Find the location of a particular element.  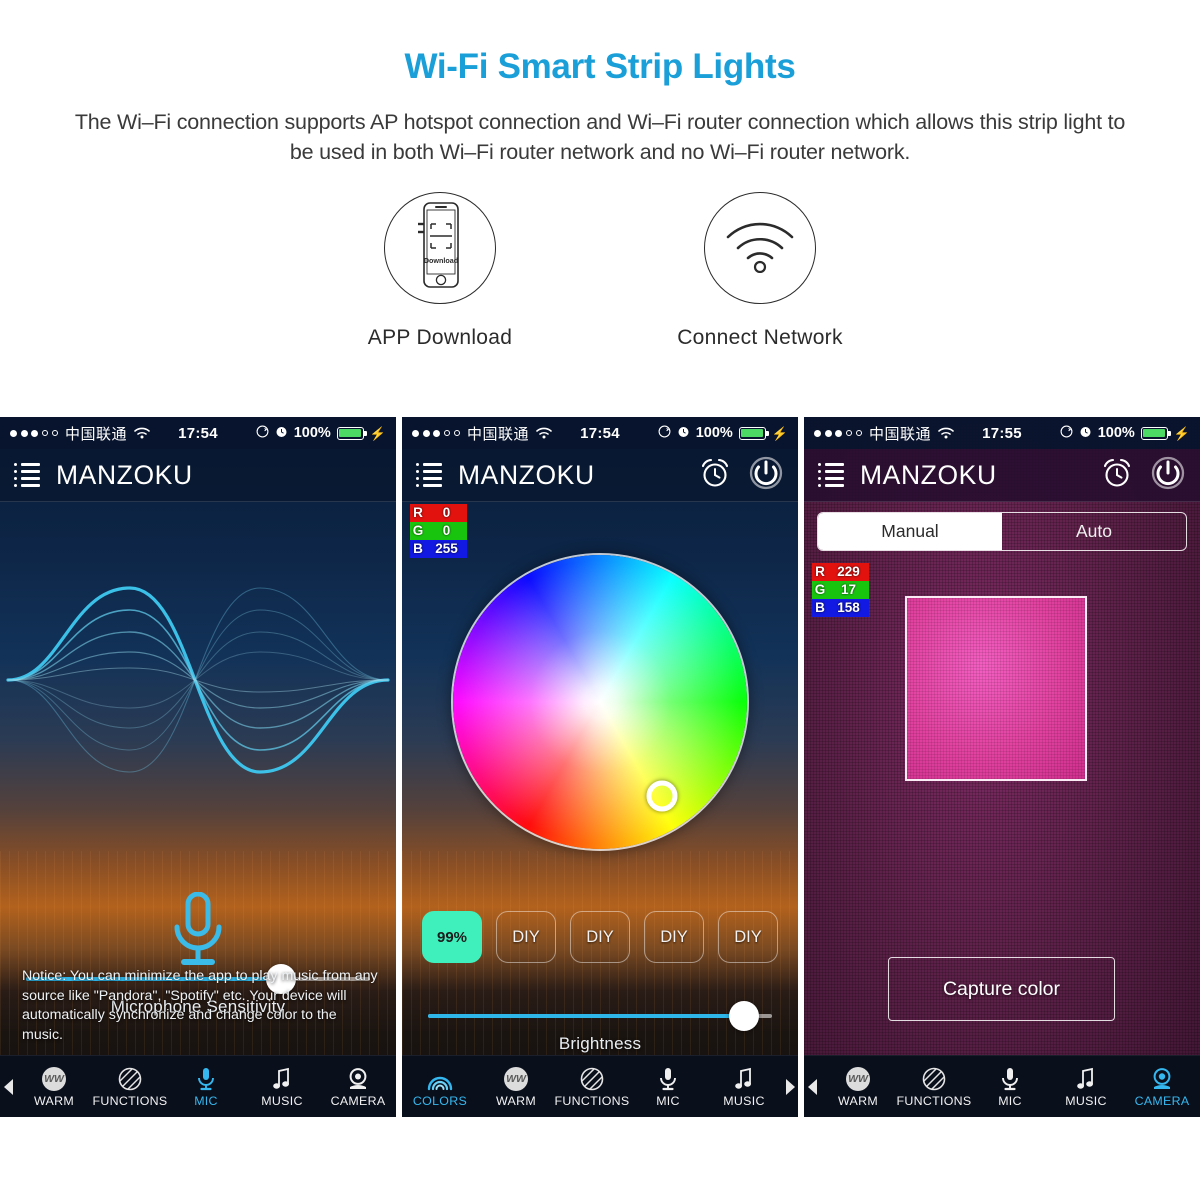

nav-right-arrow-icon is located at coordinates (790, 1087).